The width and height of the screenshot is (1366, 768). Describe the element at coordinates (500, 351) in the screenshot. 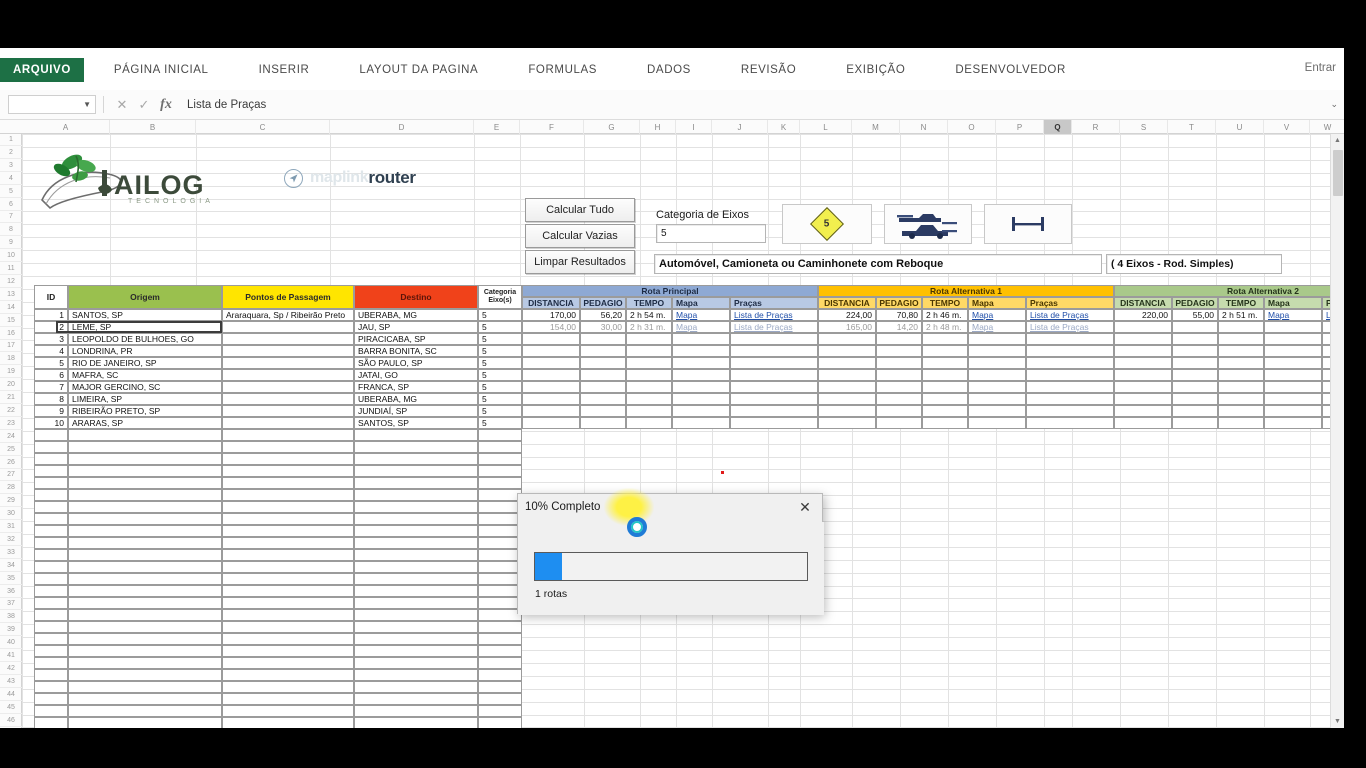

I see `cell-categoria: 5` at that location.